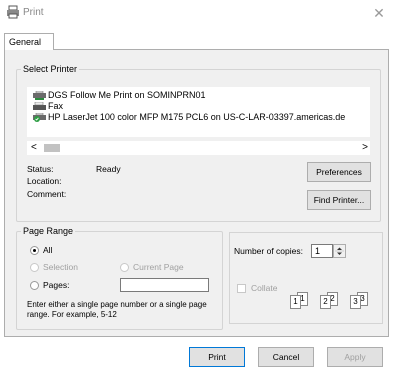 This screenshot has width=393, height=369. I want to click on status-value: Ready, so click(108, 169).